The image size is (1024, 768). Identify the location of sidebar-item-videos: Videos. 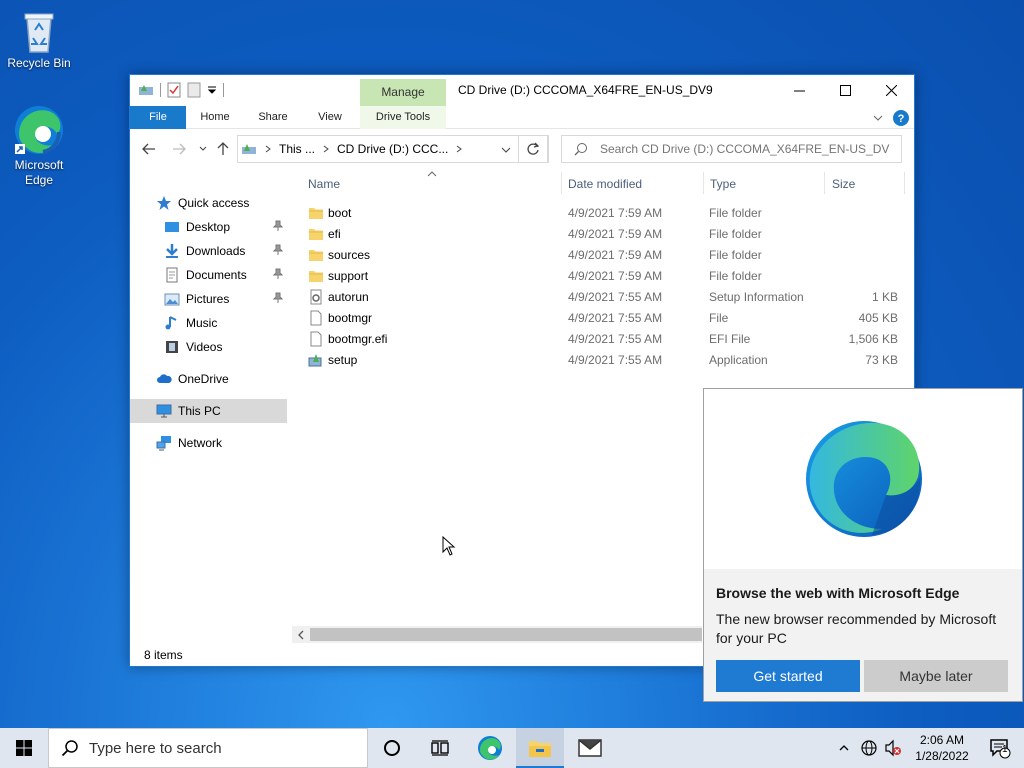
(208, 347).